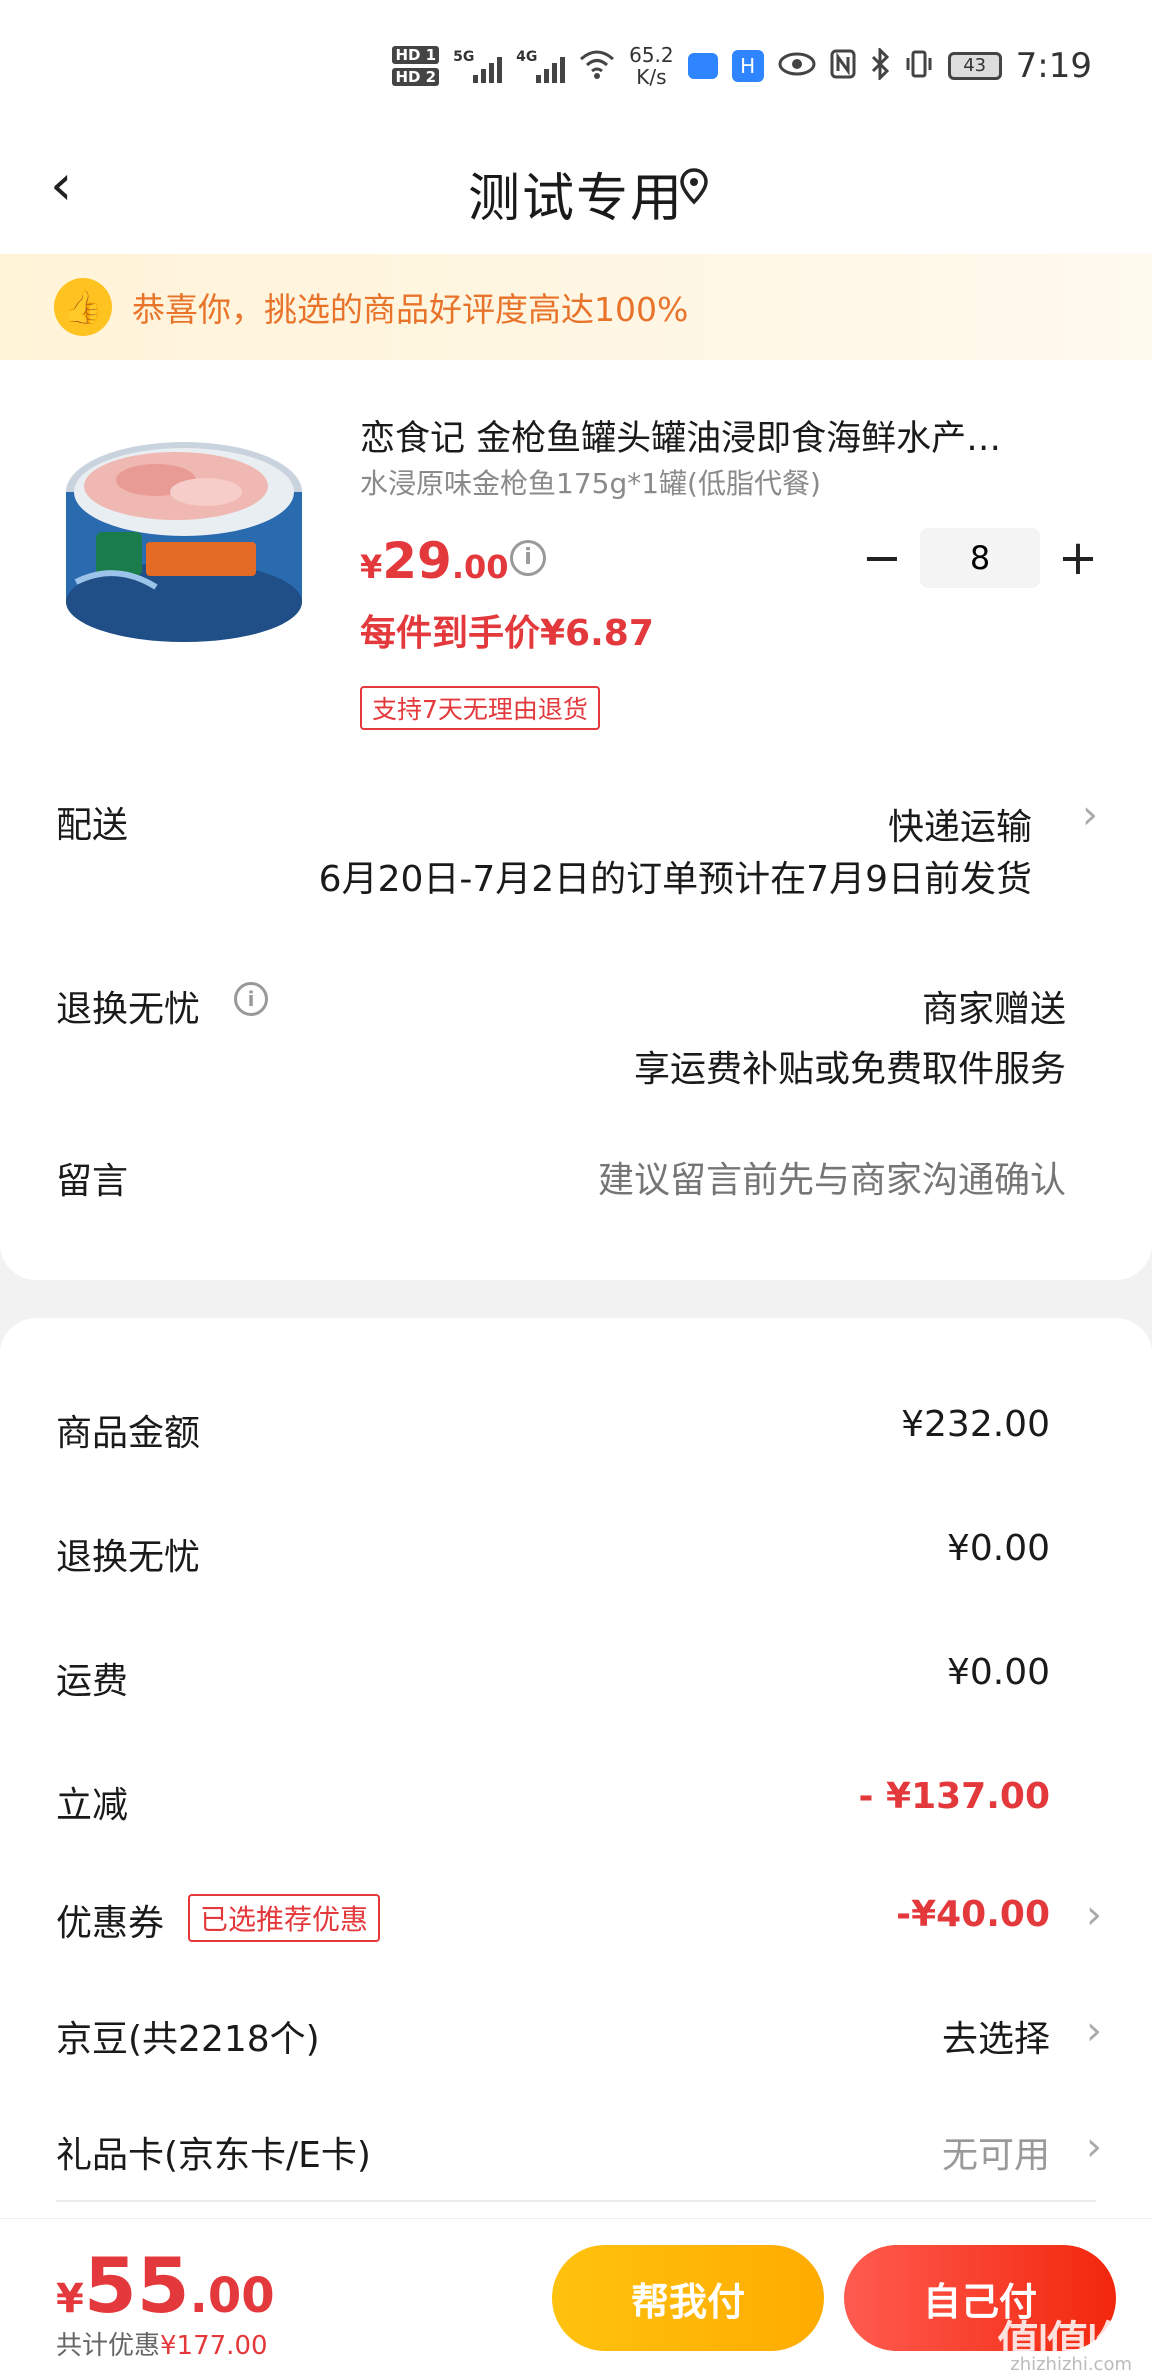 The width and height of the screenshot is (1152, 2376). What do you see at coordinates (541, 66) in the screenshot?
I see `signal-4g-icon: 4G` at bounding box center [541, 66].